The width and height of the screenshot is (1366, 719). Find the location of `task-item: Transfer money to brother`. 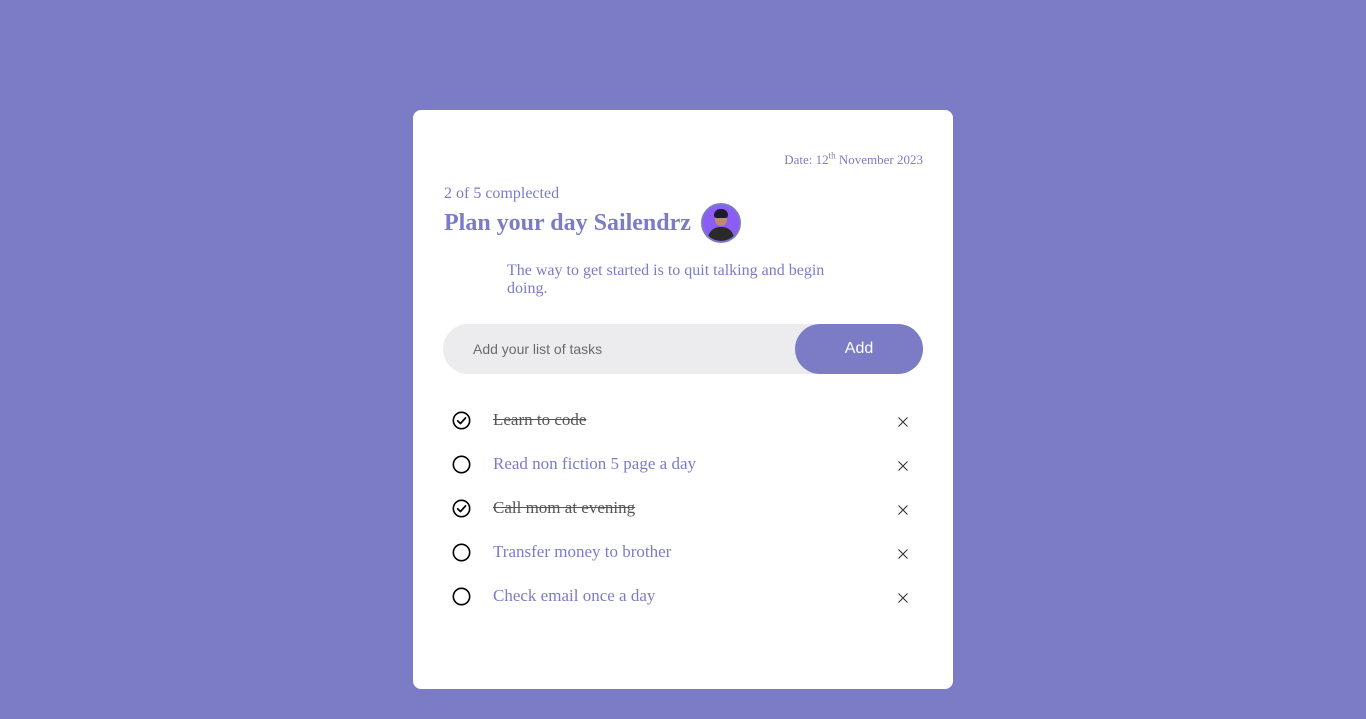

task-item: Transfer money to brother is located at coordinates (683, 553).